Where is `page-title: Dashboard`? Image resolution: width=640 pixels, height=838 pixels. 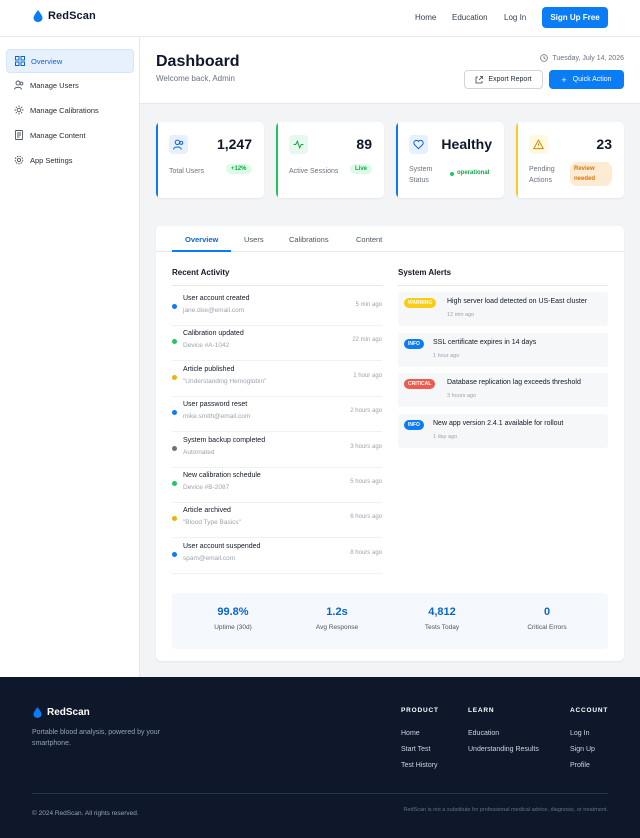
page-title: Dashboard is located at coordinates (198, 61).